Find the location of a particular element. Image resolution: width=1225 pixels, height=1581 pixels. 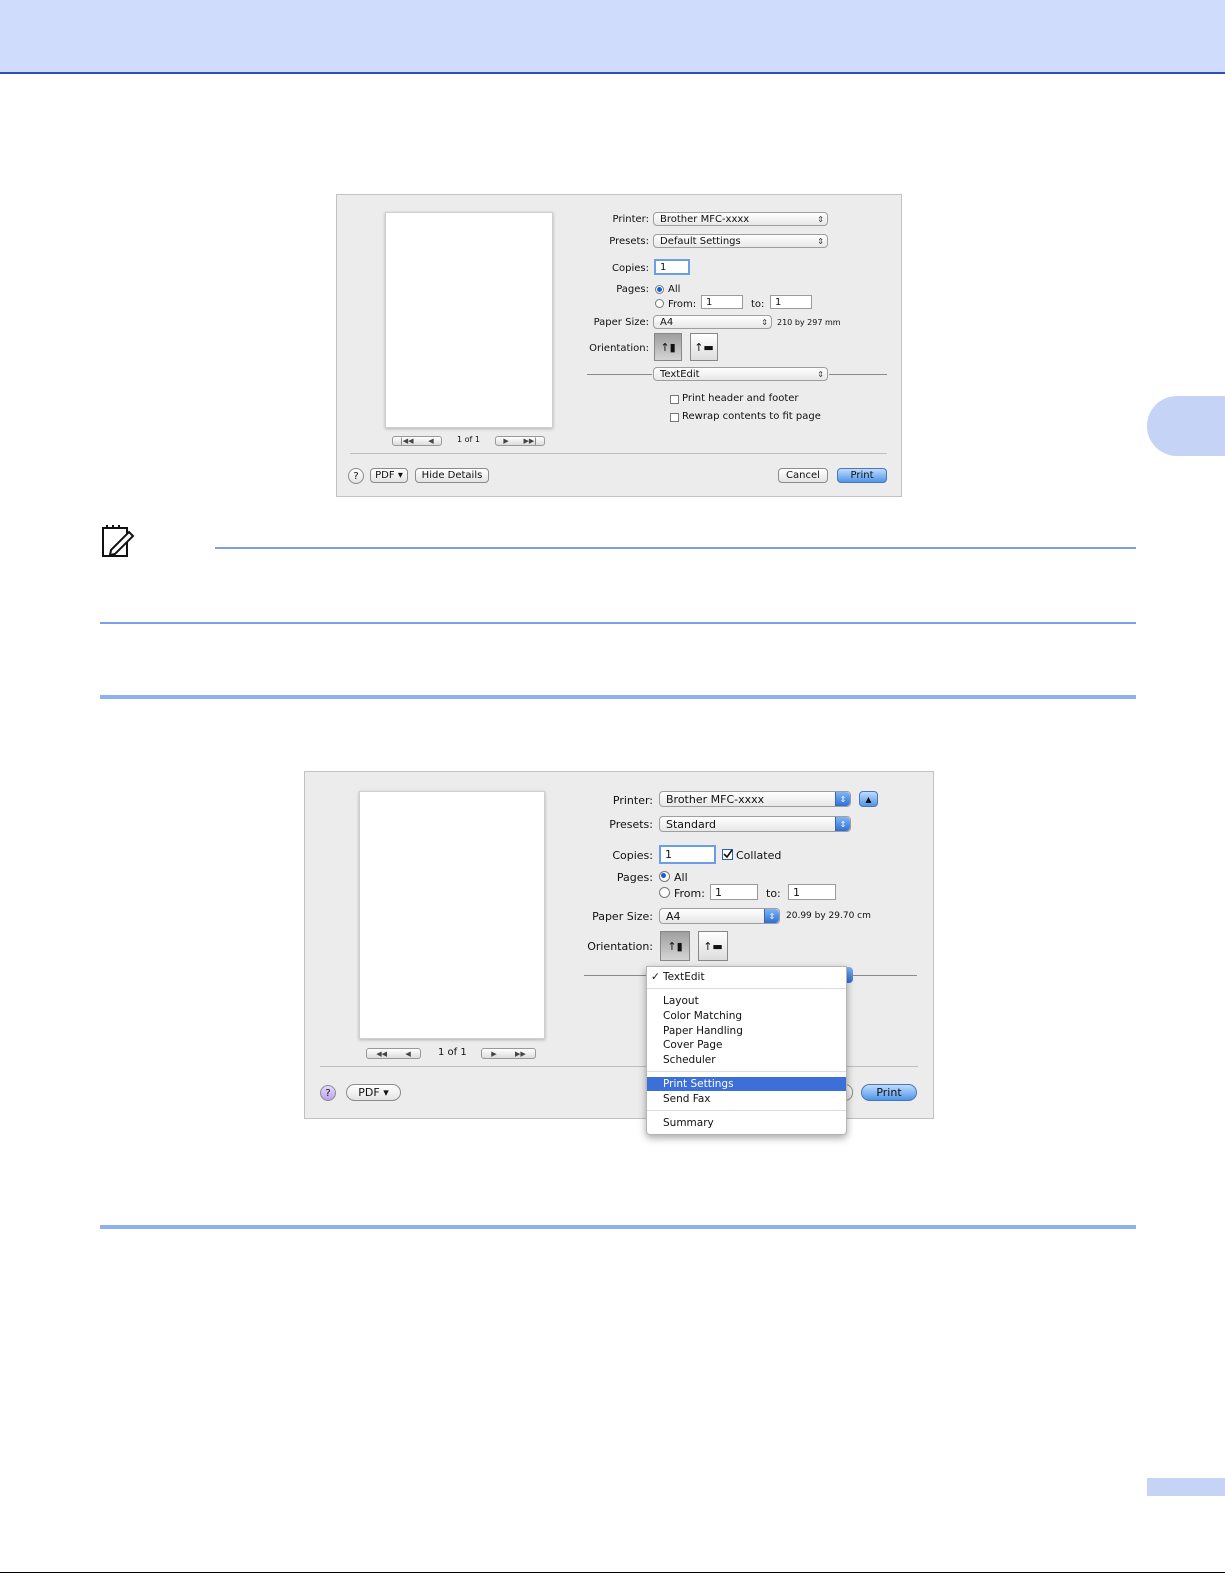

pencil-note-icon is located at coordinates (118, 541).